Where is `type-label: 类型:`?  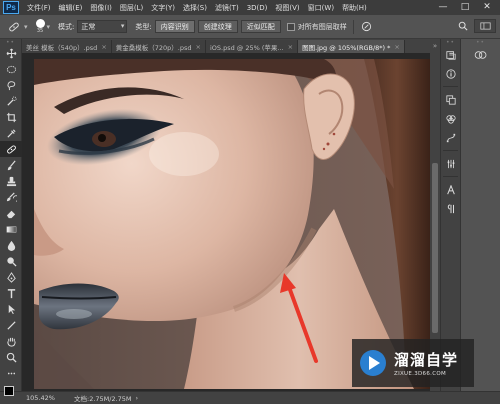 type-label: 类型: is located at coordinates (143, 26).